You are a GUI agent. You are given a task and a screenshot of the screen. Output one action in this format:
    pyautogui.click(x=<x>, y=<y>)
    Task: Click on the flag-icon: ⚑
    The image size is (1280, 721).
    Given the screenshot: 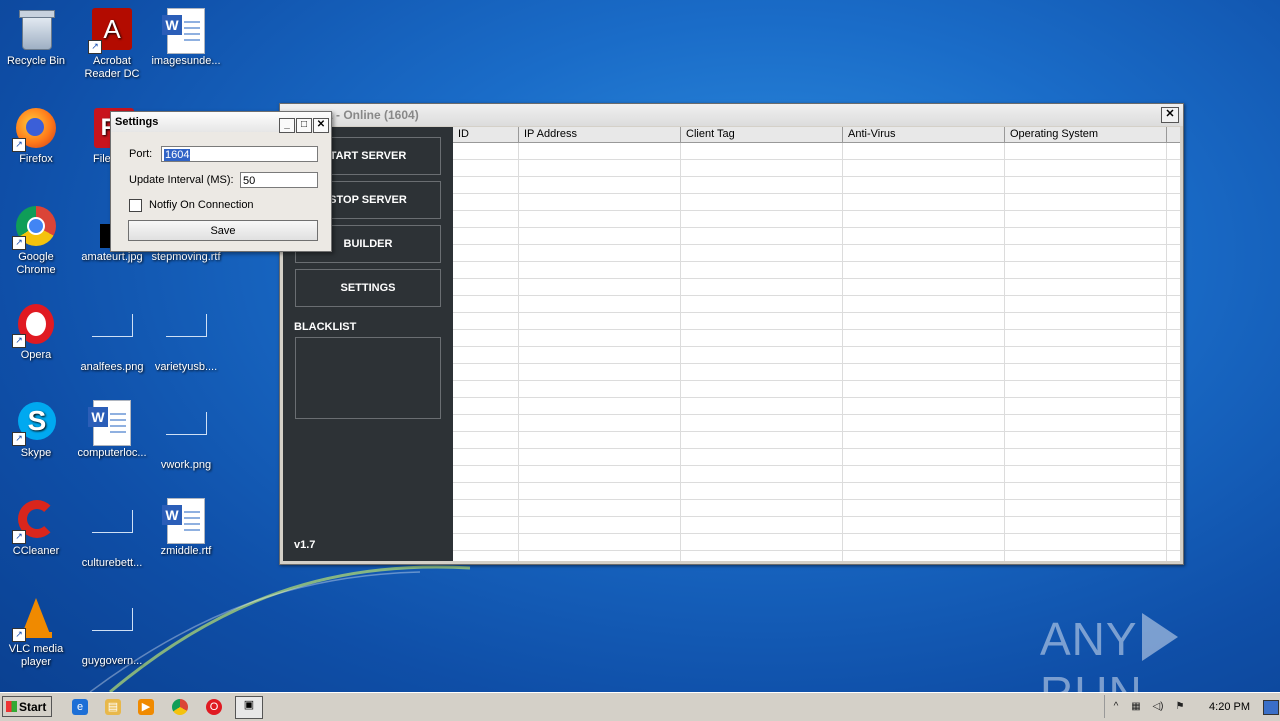 What is the action you would take?
    pyautogui.click(x=1180, y=706)
    